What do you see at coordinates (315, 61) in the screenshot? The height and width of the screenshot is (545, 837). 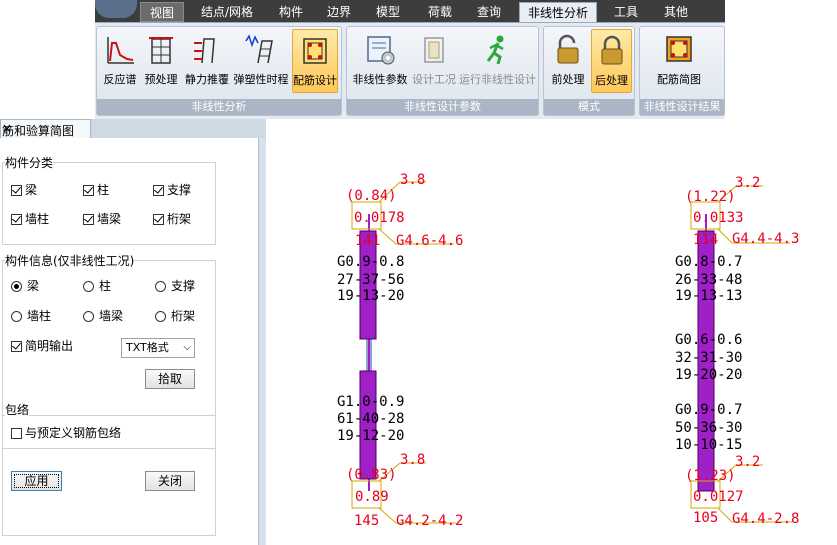 I see `rebar-design-button: 配筋设计` at bounding box center [315, 61].